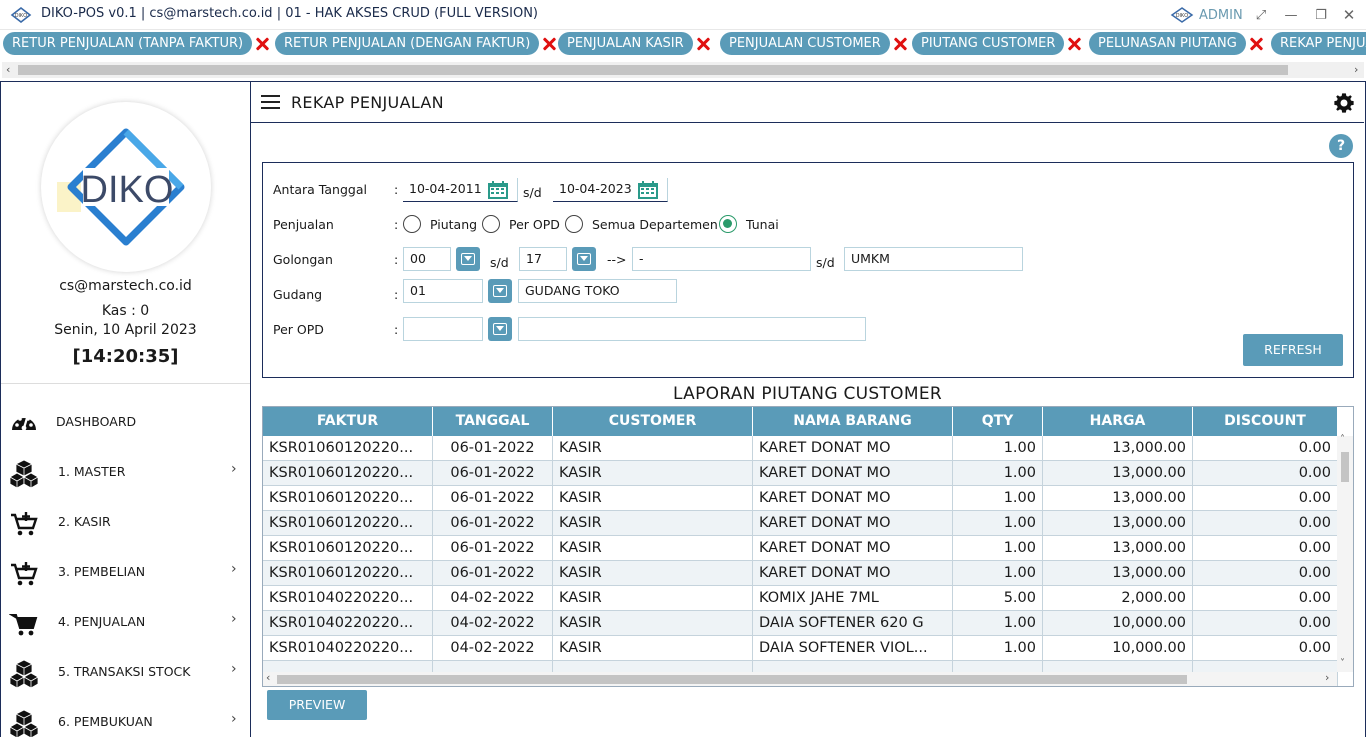 The width and height of the screenshot is (1366, 737). I want to click on tab-rekap-penjualan: REKAP PENJUALAN, so click(1318, 43).